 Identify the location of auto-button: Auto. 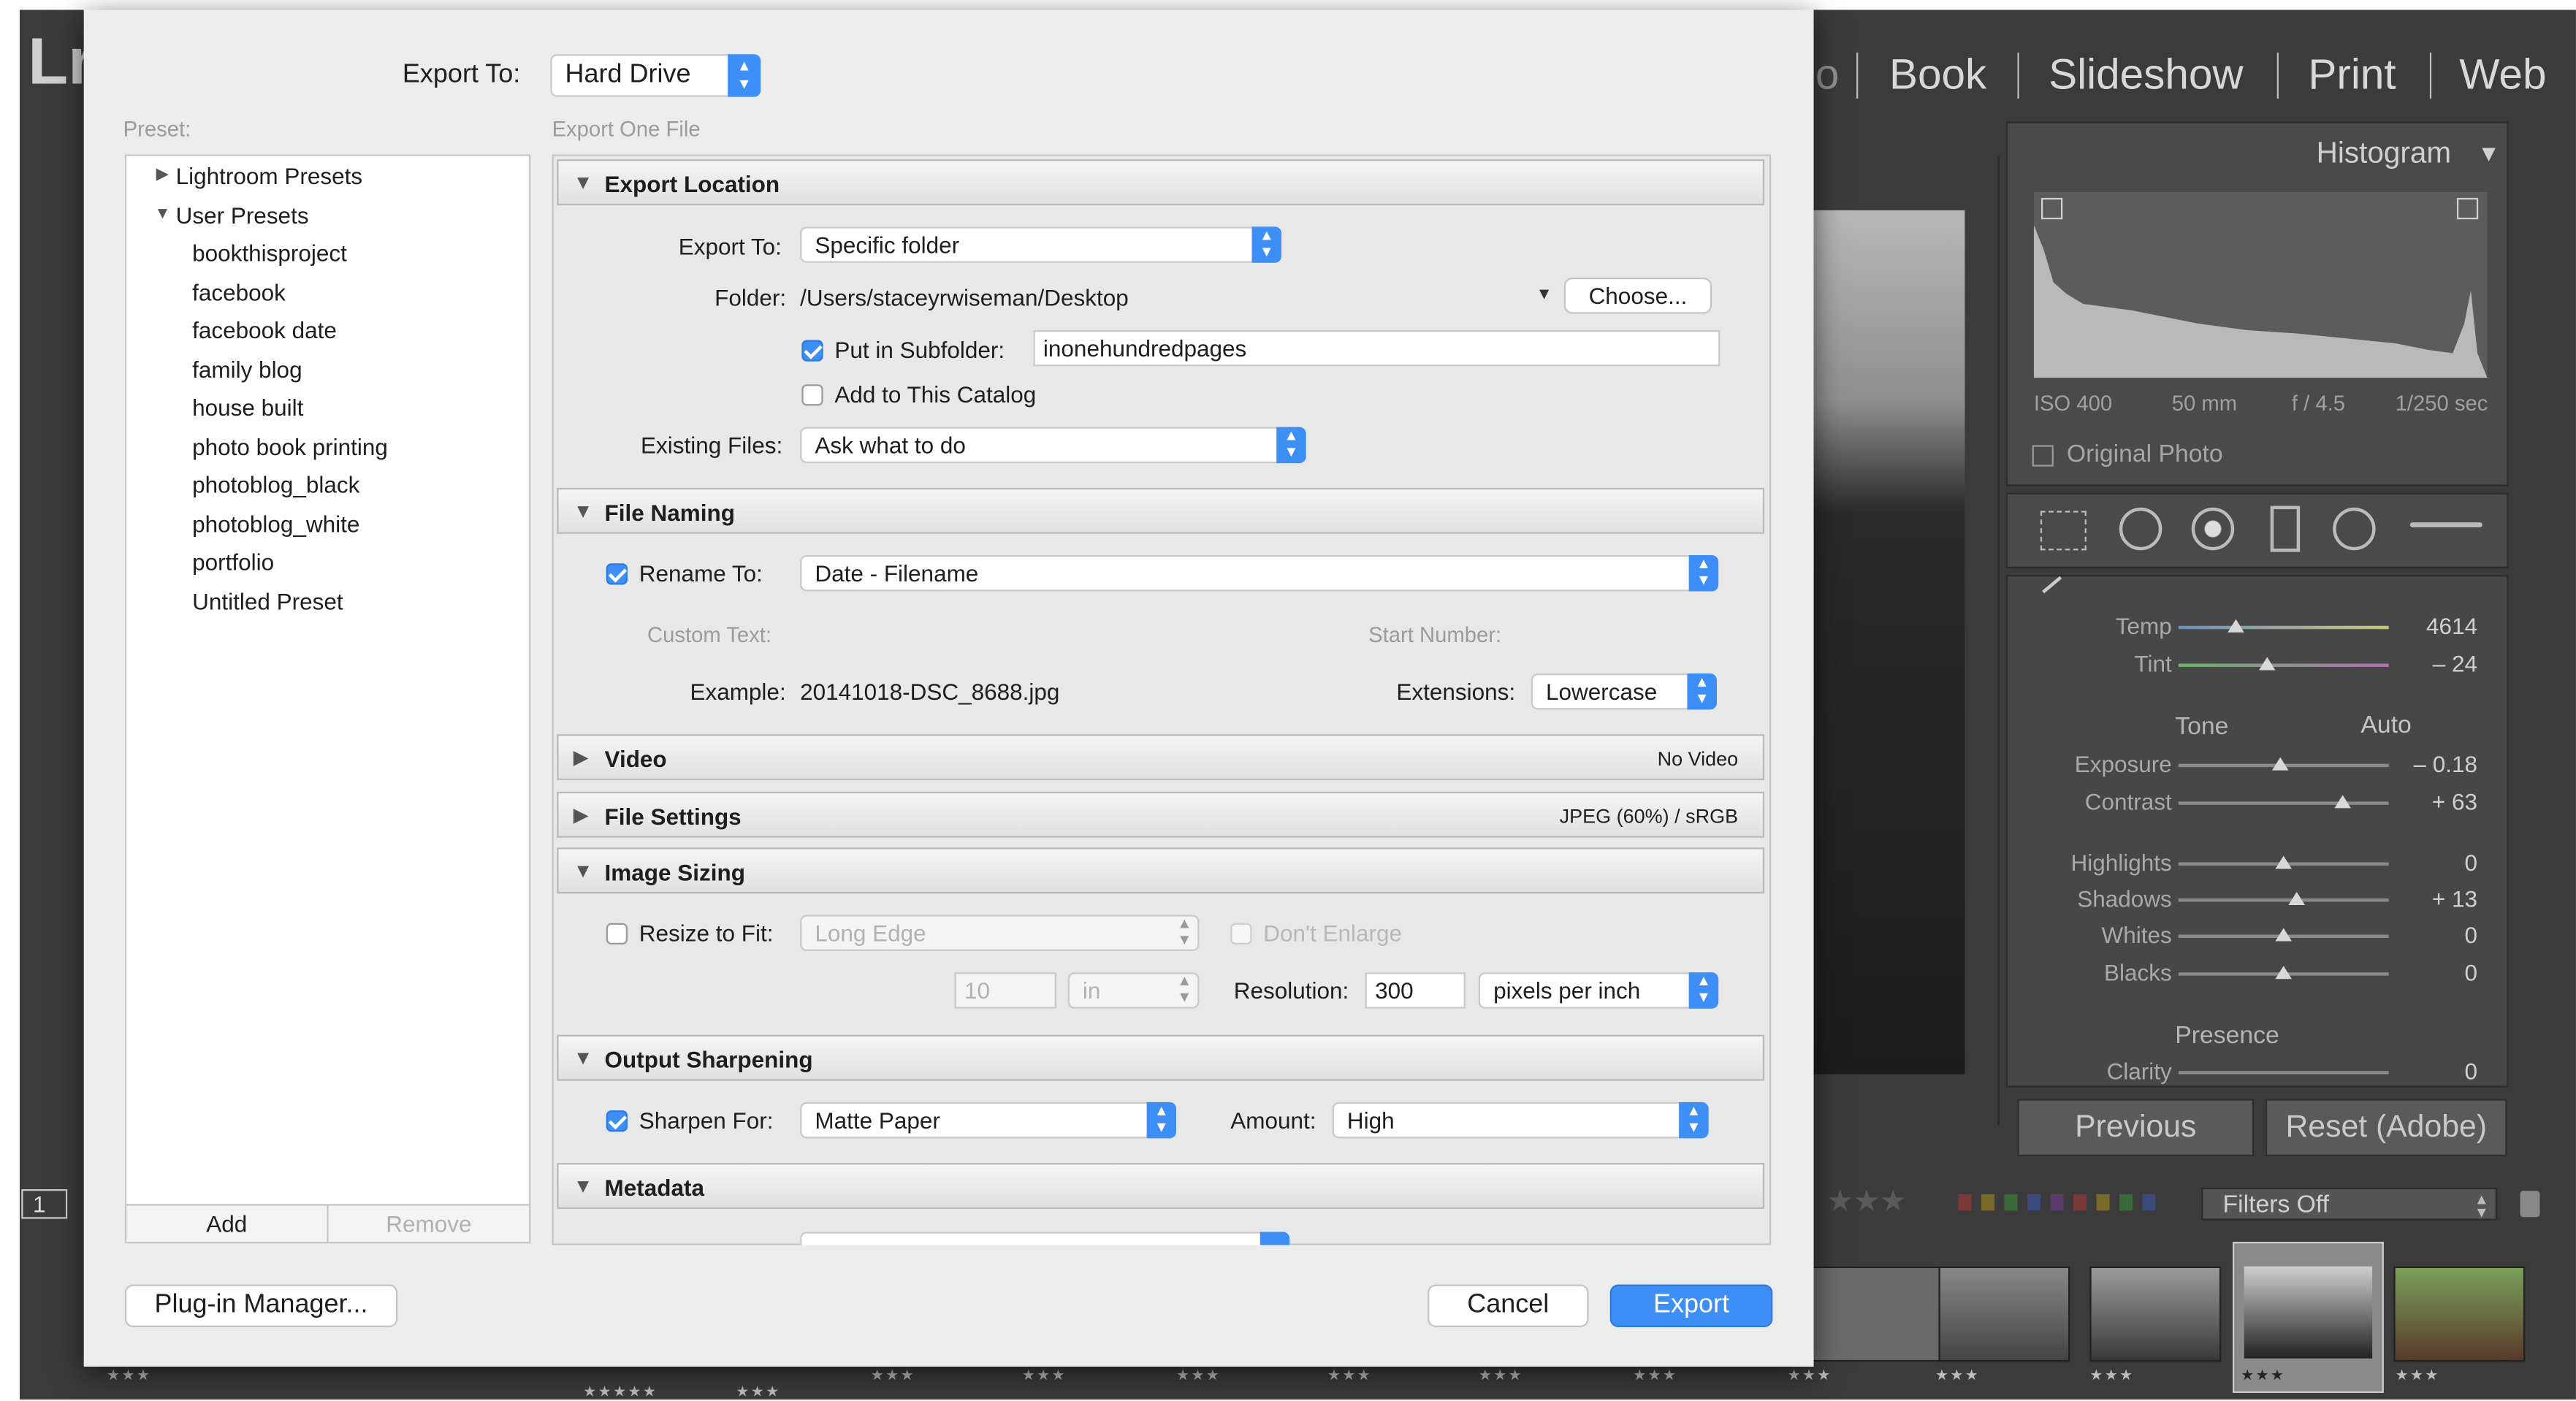
(2385, 725).